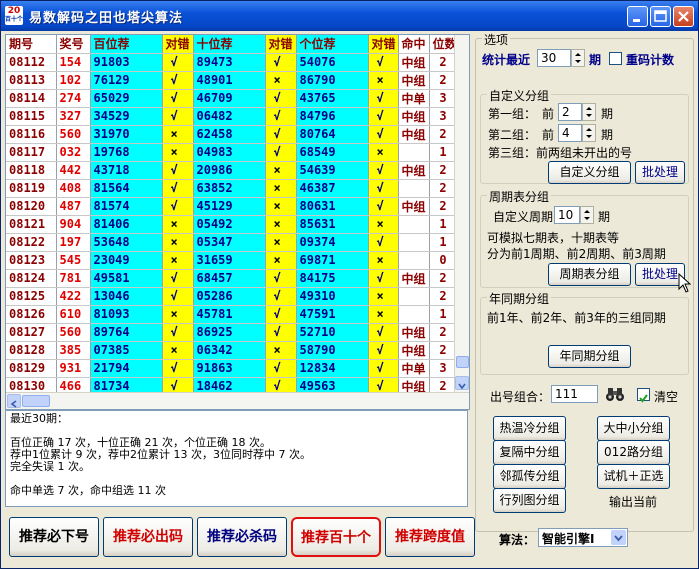 The image size is (699, 569). Describe the element at coordinates (232, 296) in the screenshot. I see `table-row: 08125 422 13046 √ 05286 √ 49310 × 2` at that location.